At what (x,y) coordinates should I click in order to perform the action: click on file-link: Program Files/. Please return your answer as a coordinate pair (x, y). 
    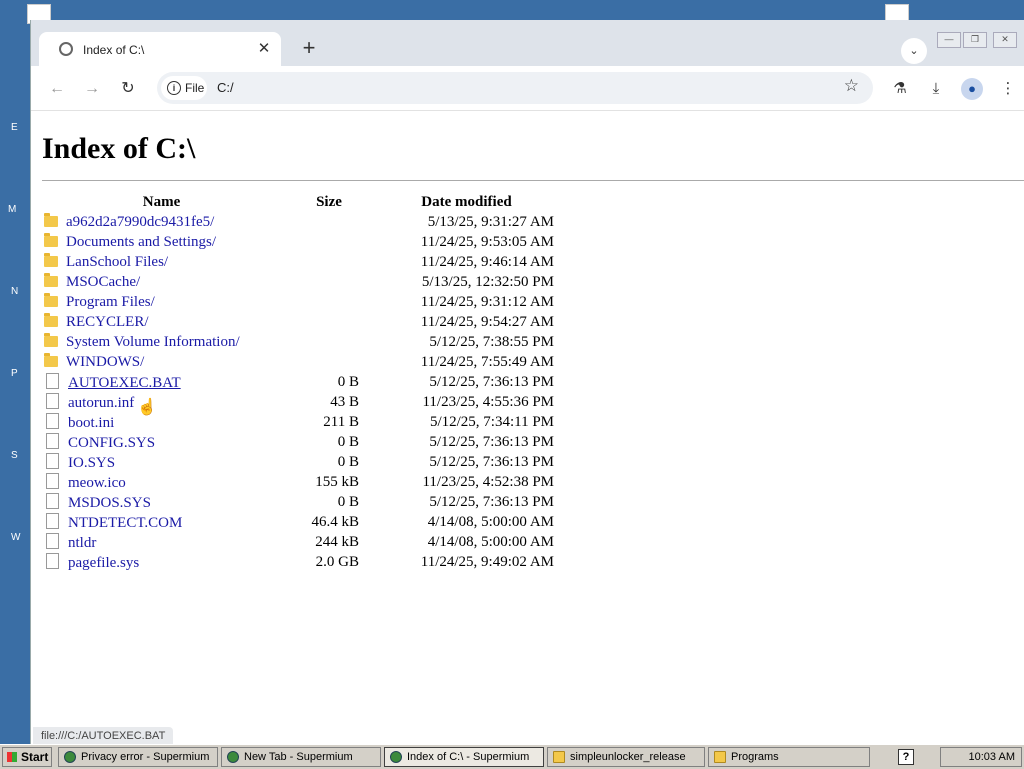
    Looking at the image, I should click on (110, 302).